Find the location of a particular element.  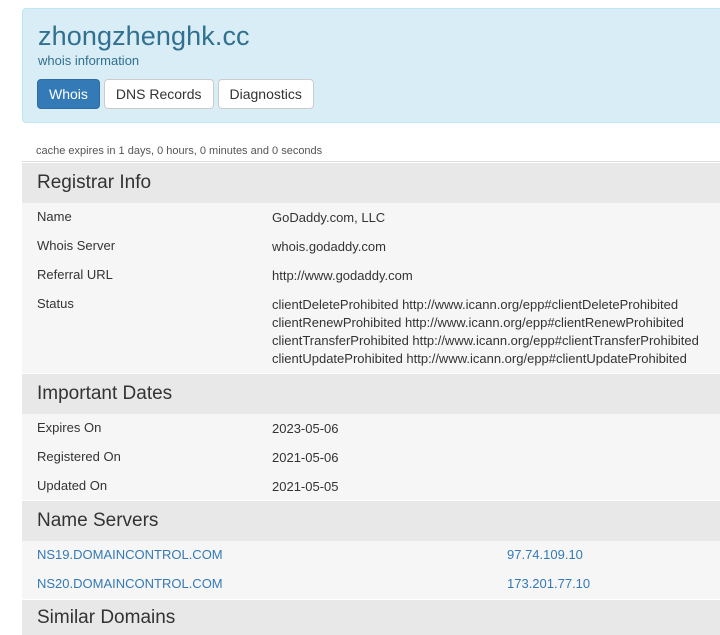

name-server-ip-link: 97.74.109.10 is located at coordinates (545, 554).